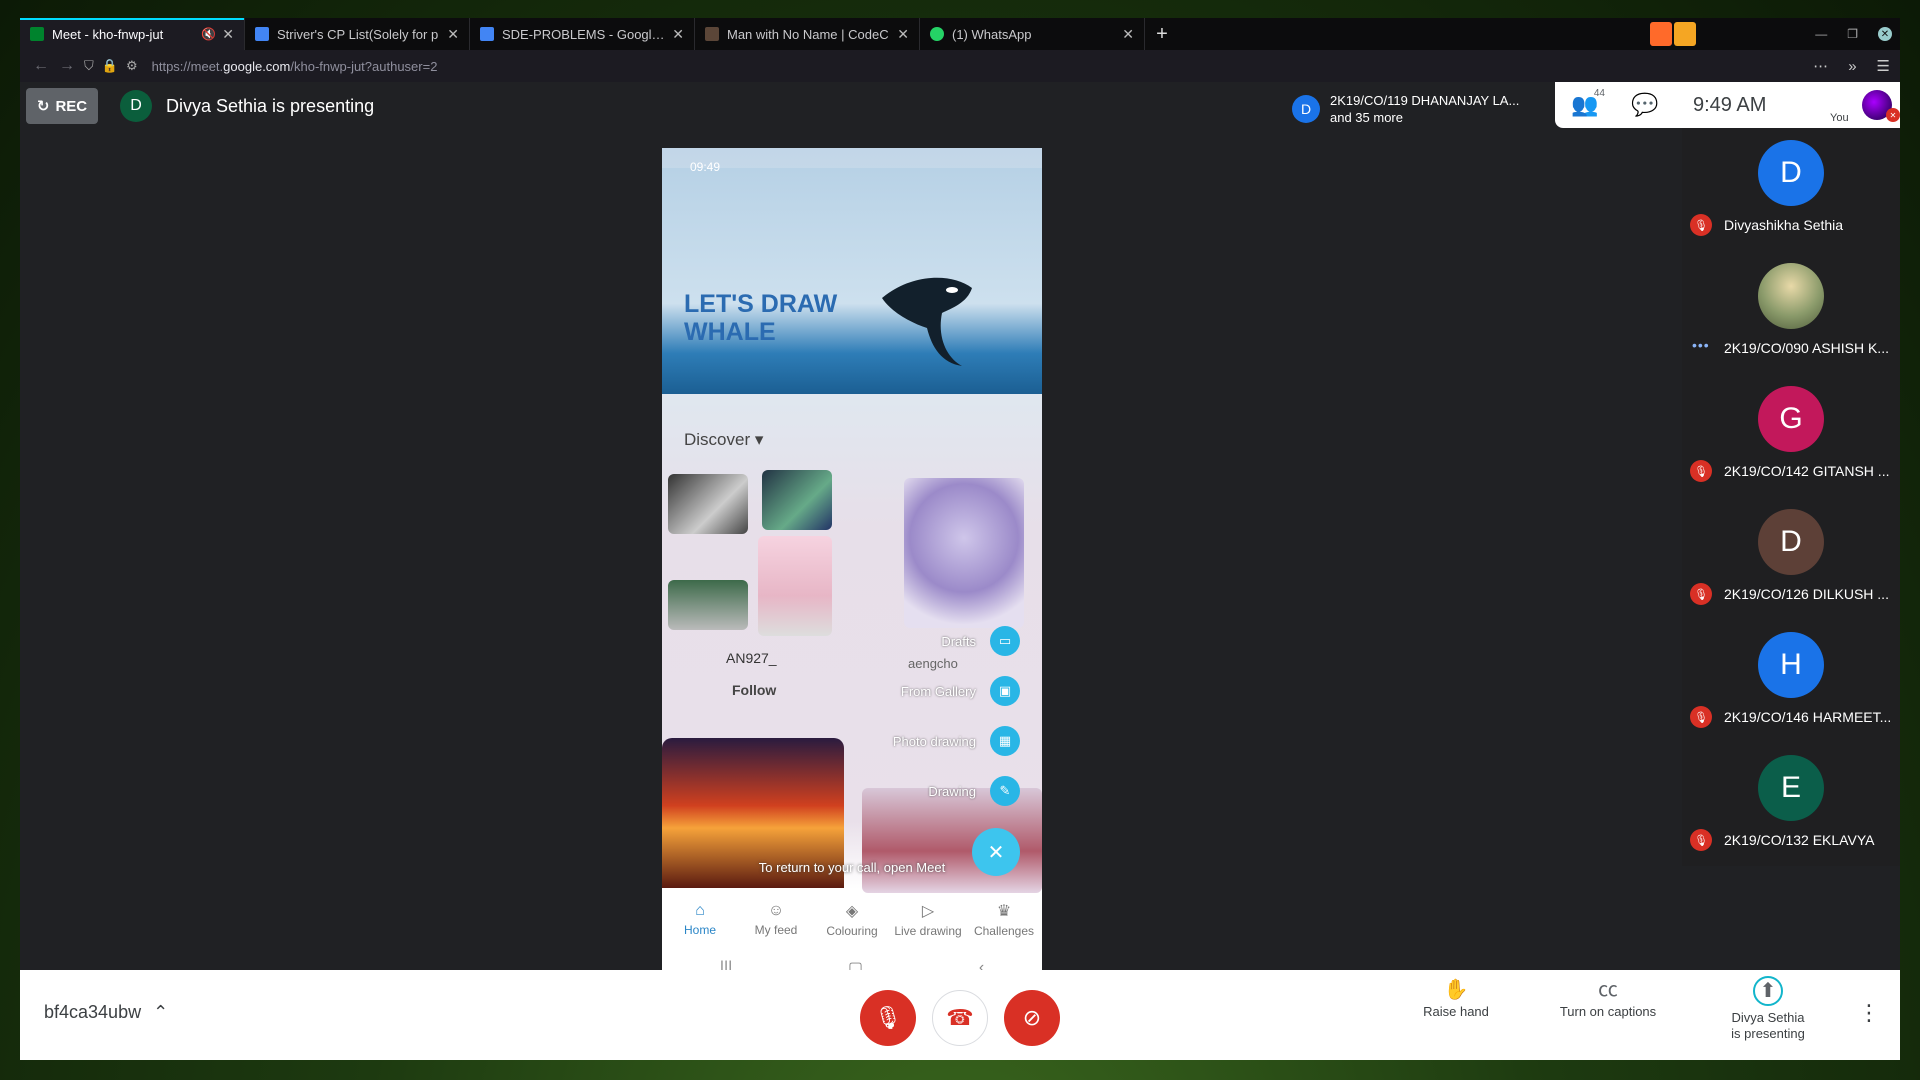  Describe the element at coordinates (934, 741) in the screenshot. I see `fab-label: Photo drawing` at that location.